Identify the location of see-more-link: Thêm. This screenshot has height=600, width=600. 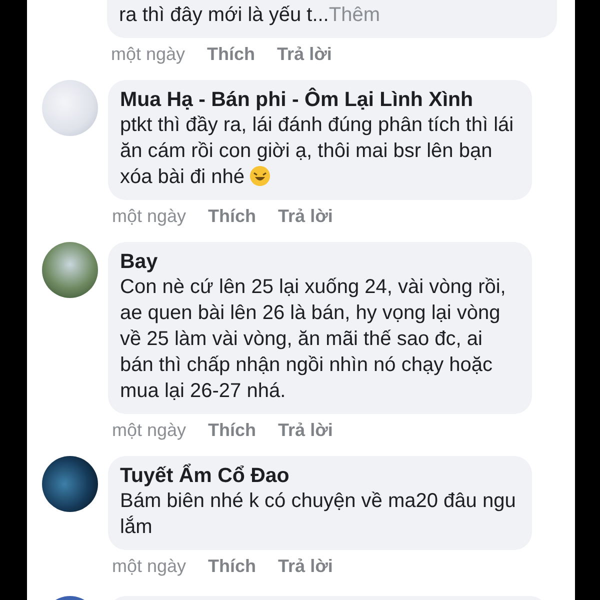
(354, 15).